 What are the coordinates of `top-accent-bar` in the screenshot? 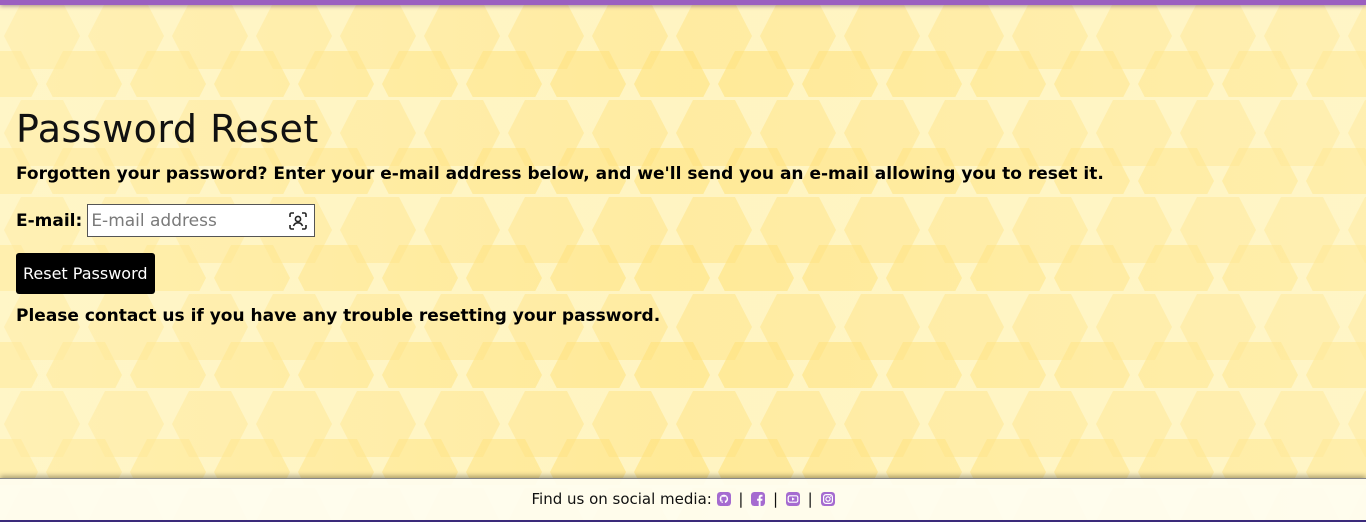 It's located at (683, 2).